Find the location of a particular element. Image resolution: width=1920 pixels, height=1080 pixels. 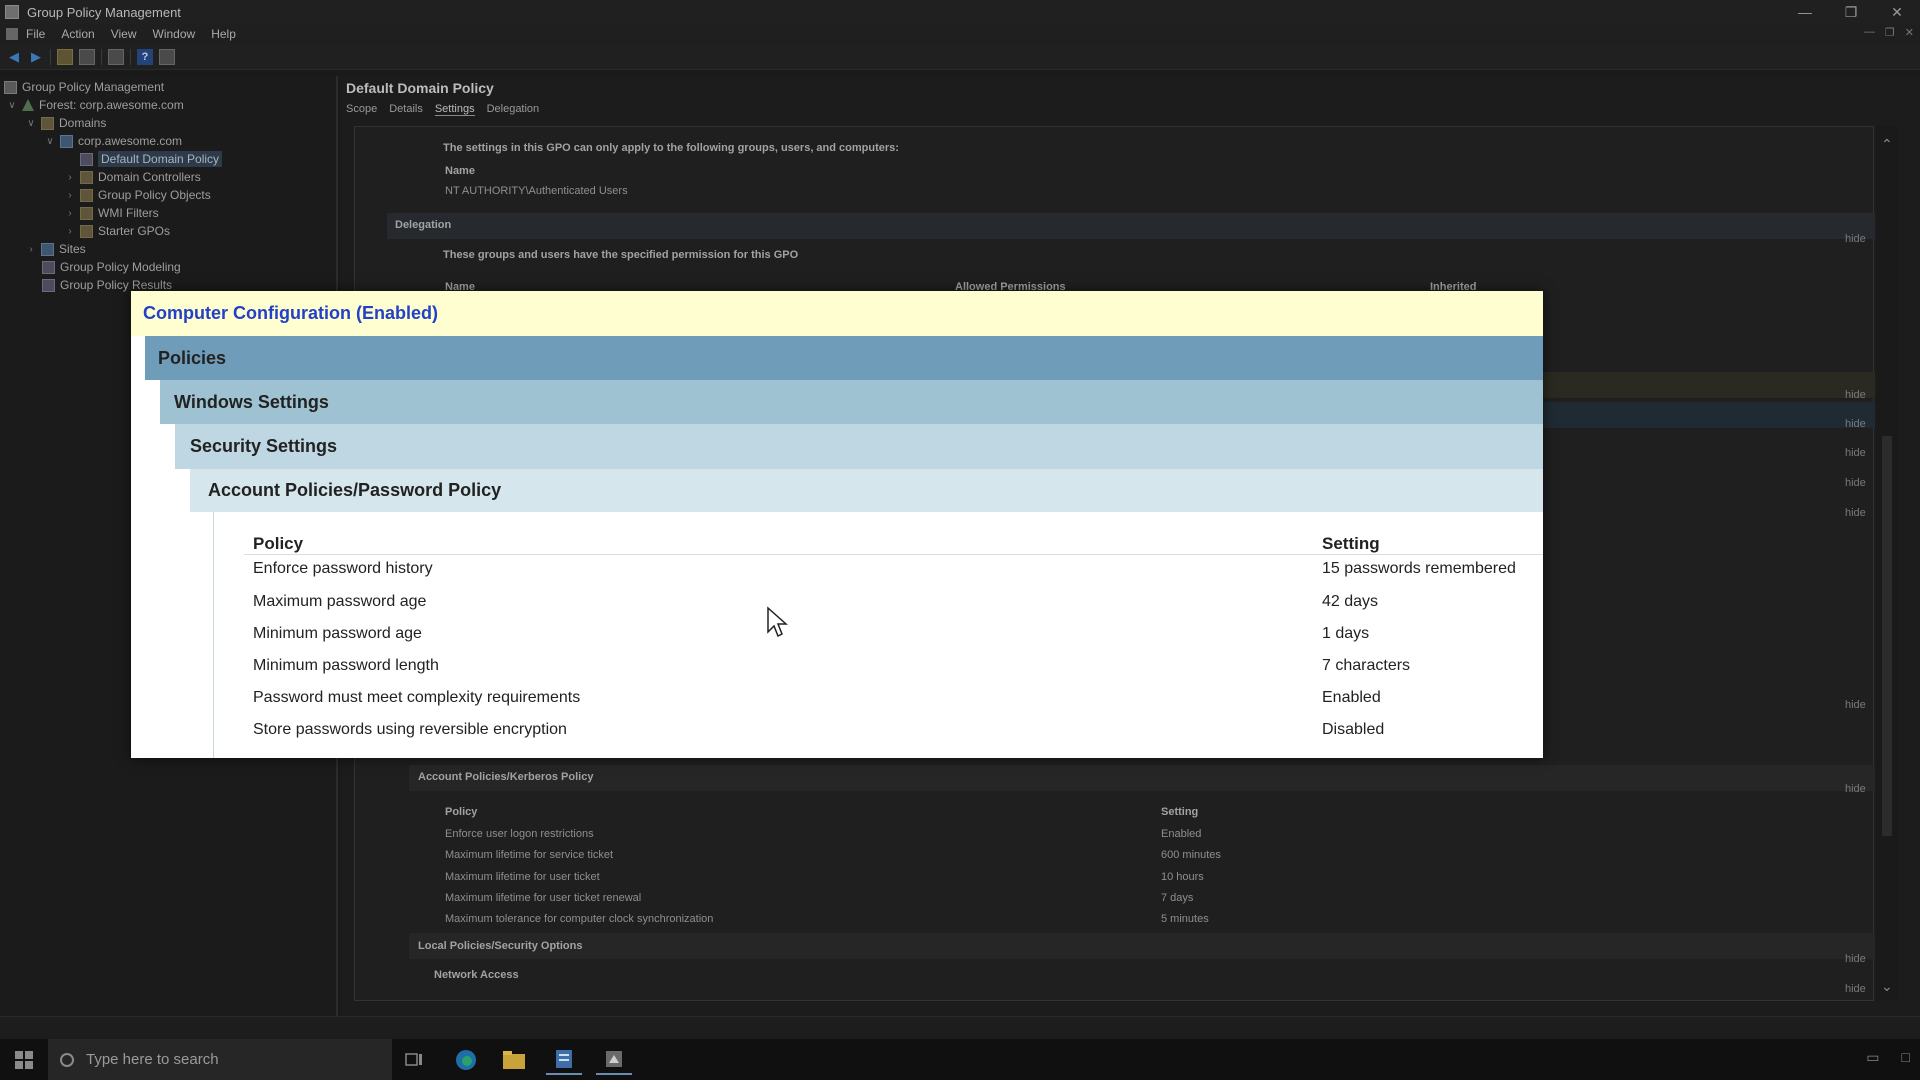

restore-button: ❐ is located at coordinates (1851, 12).